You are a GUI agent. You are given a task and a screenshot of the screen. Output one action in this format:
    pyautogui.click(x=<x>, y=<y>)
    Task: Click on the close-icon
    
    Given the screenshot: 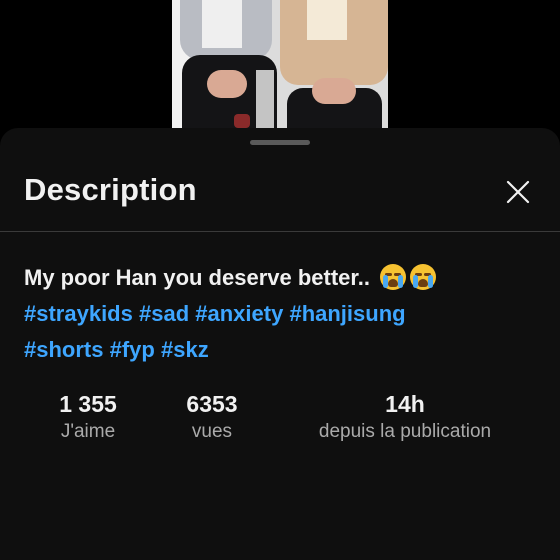 What is the action you would take?
    pyautogui.click(x=518, y=192)
    